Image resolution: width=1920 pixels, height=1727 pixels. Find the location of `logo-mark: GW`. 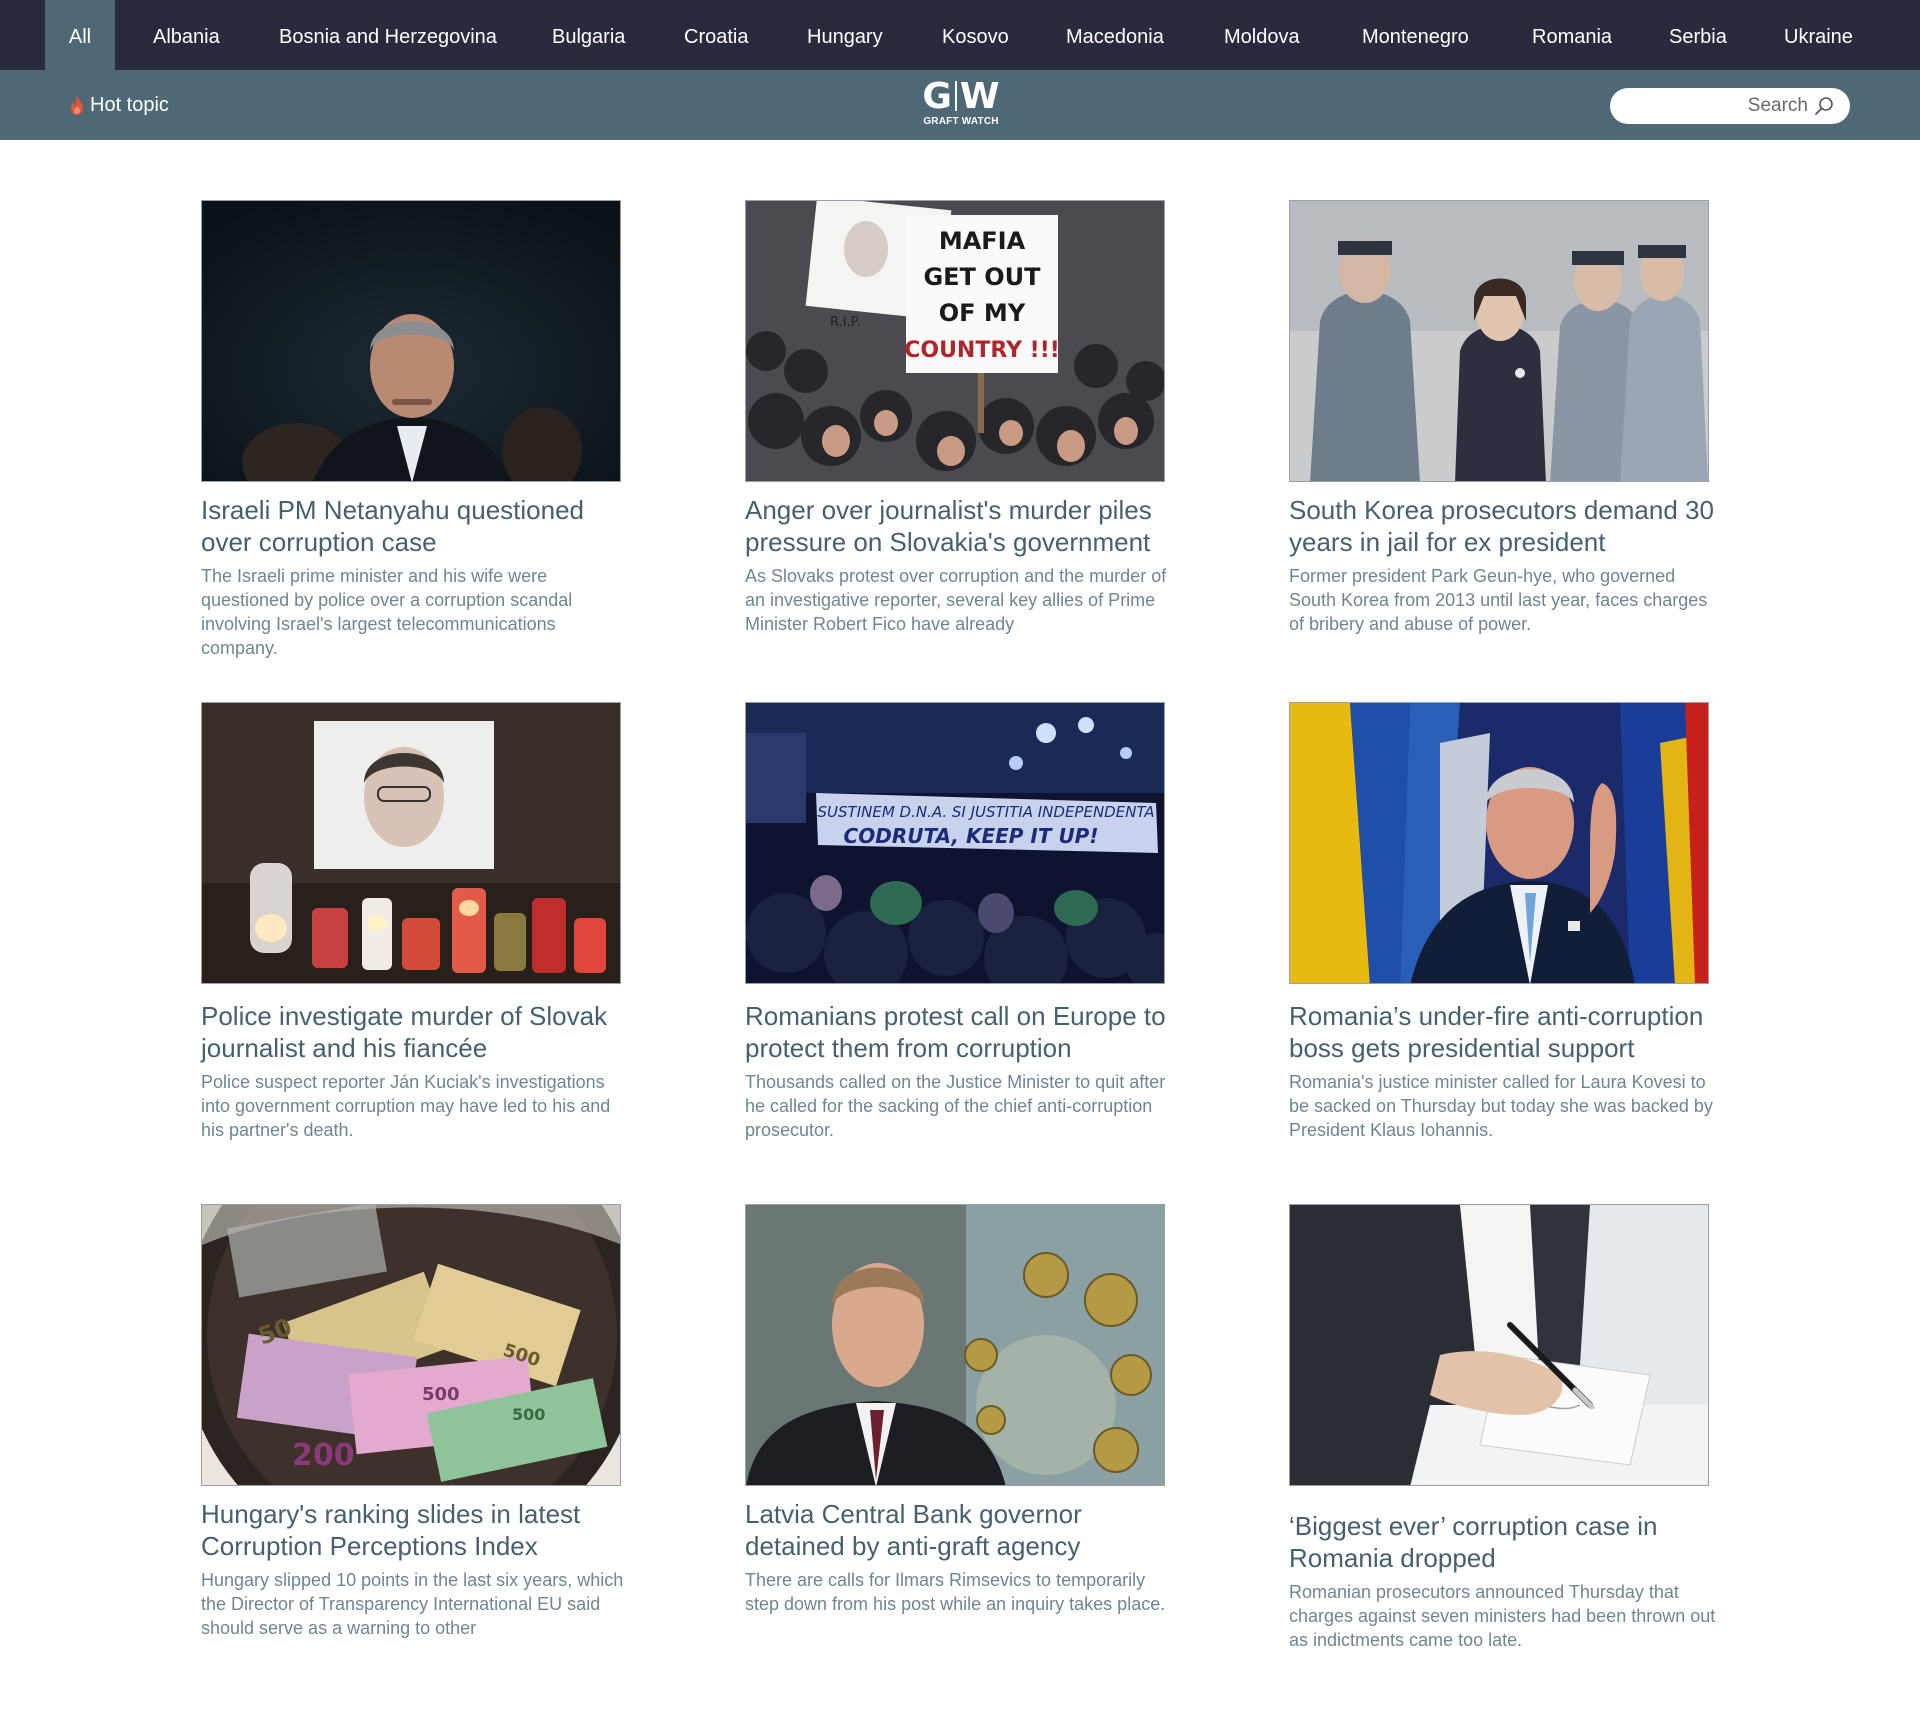

logo-mark: GW is located at coordinates (961, 97).